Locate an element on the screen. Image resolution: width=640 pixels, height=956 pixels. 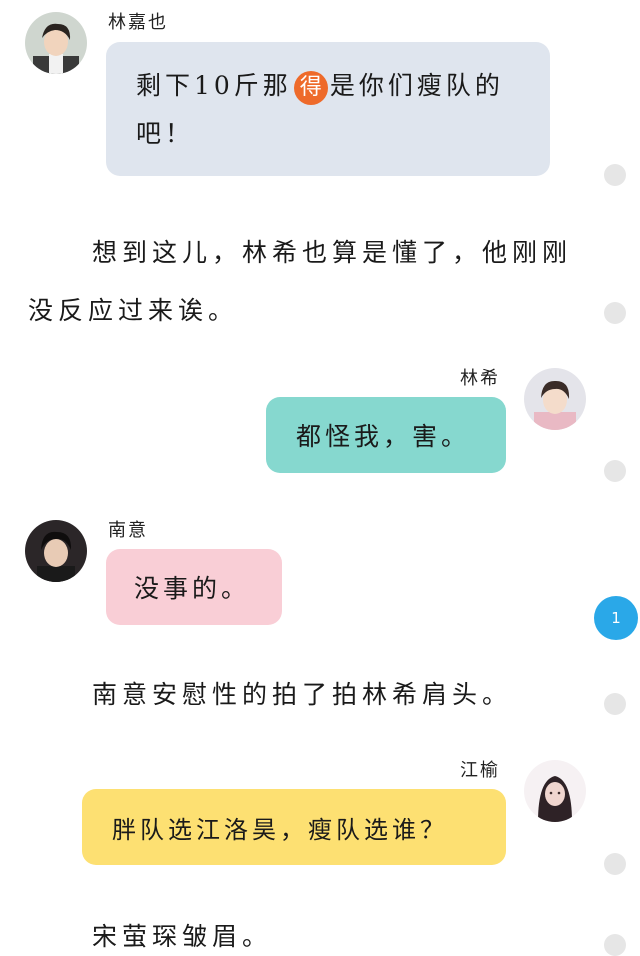
avatar-jiangyu is located at coordinates (555, 791).